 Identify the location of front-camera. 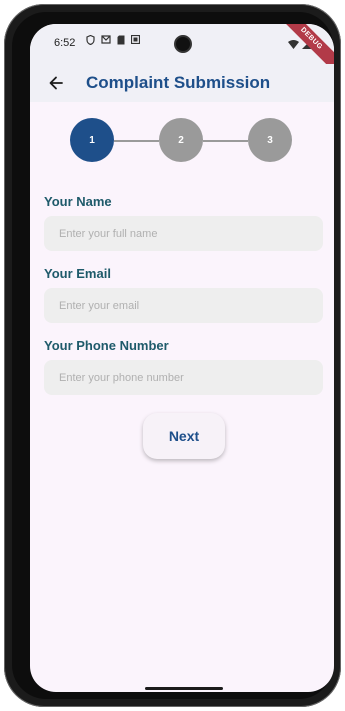
(183, 44).